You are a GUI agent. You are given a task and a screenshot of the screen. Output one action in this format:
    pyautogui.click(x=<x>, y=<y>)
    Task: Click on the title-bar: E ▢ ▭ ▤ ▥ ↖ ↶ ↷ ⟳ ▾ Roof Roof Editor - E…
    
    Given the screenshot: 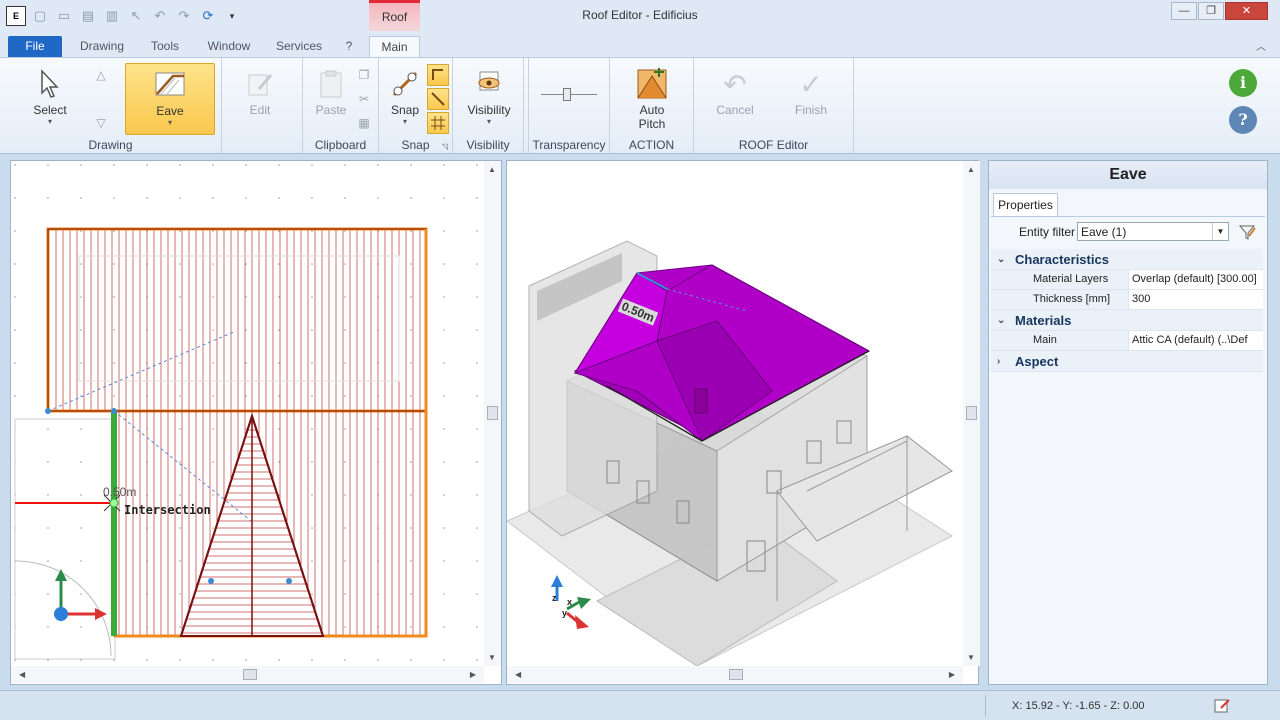 What is the action you would take?
    pyautogui.click(x=640, y=16)
    